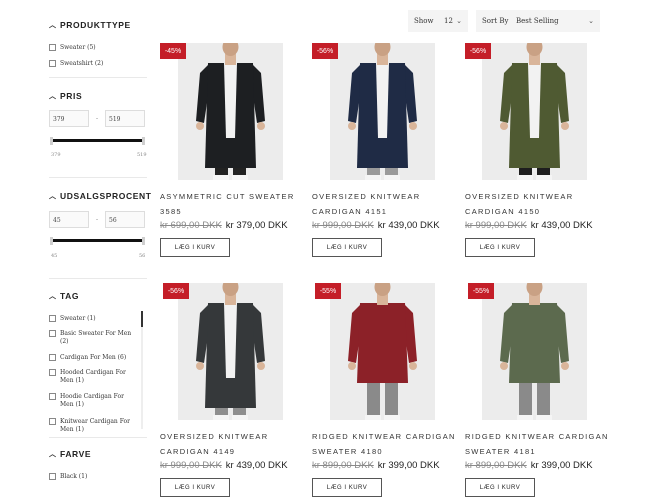 This screenshot has height=500, width=650. What do you see at coordinates (82, 63) in the screenshot?
I see `filter-option-label: Sweatshirt (2)` at bounding box center [82, 63].